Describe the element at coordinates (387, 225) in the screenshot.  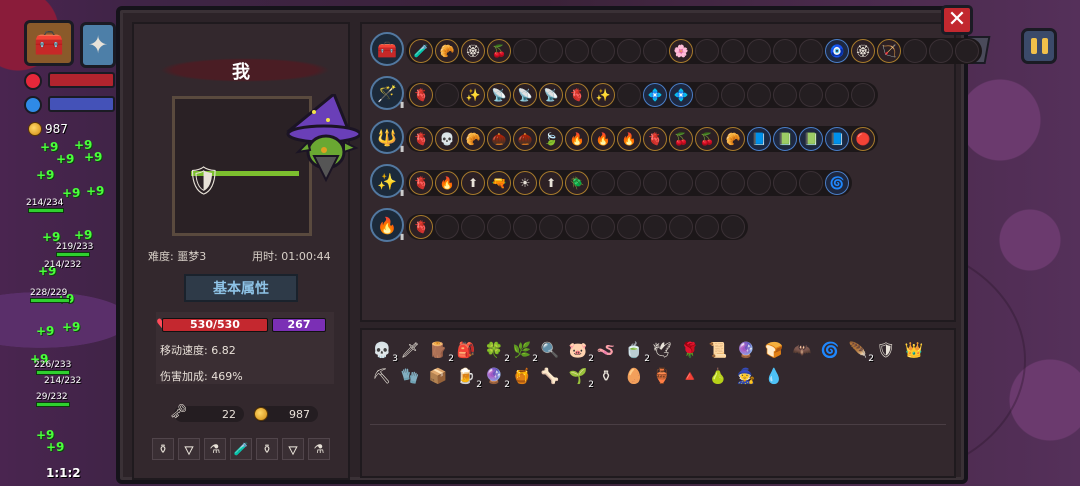
I see `torch-icon: 🔥 ▮` at that location.